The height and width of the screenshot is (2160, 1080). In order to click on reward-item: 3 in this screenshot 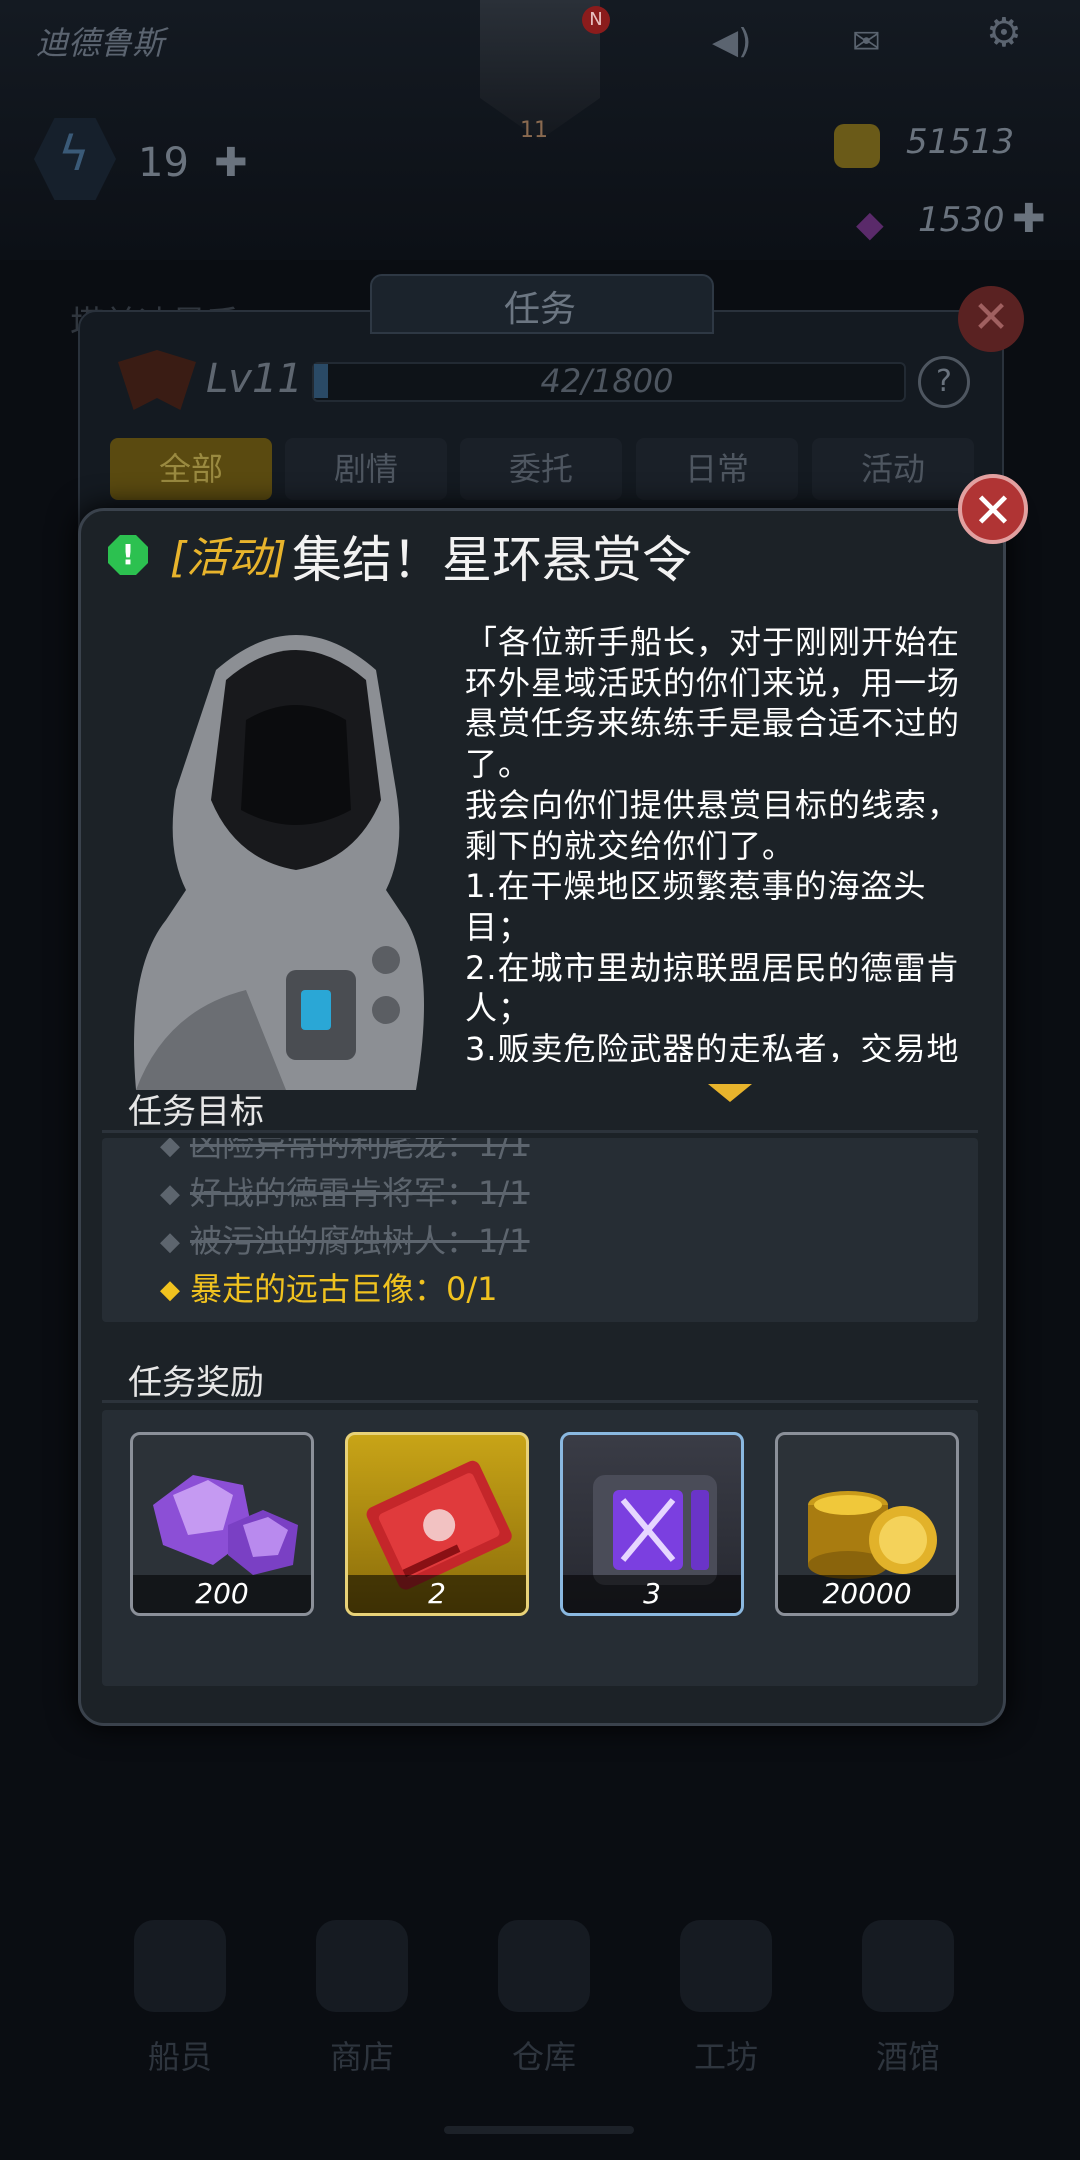, I will do `click(652, 1524)`.